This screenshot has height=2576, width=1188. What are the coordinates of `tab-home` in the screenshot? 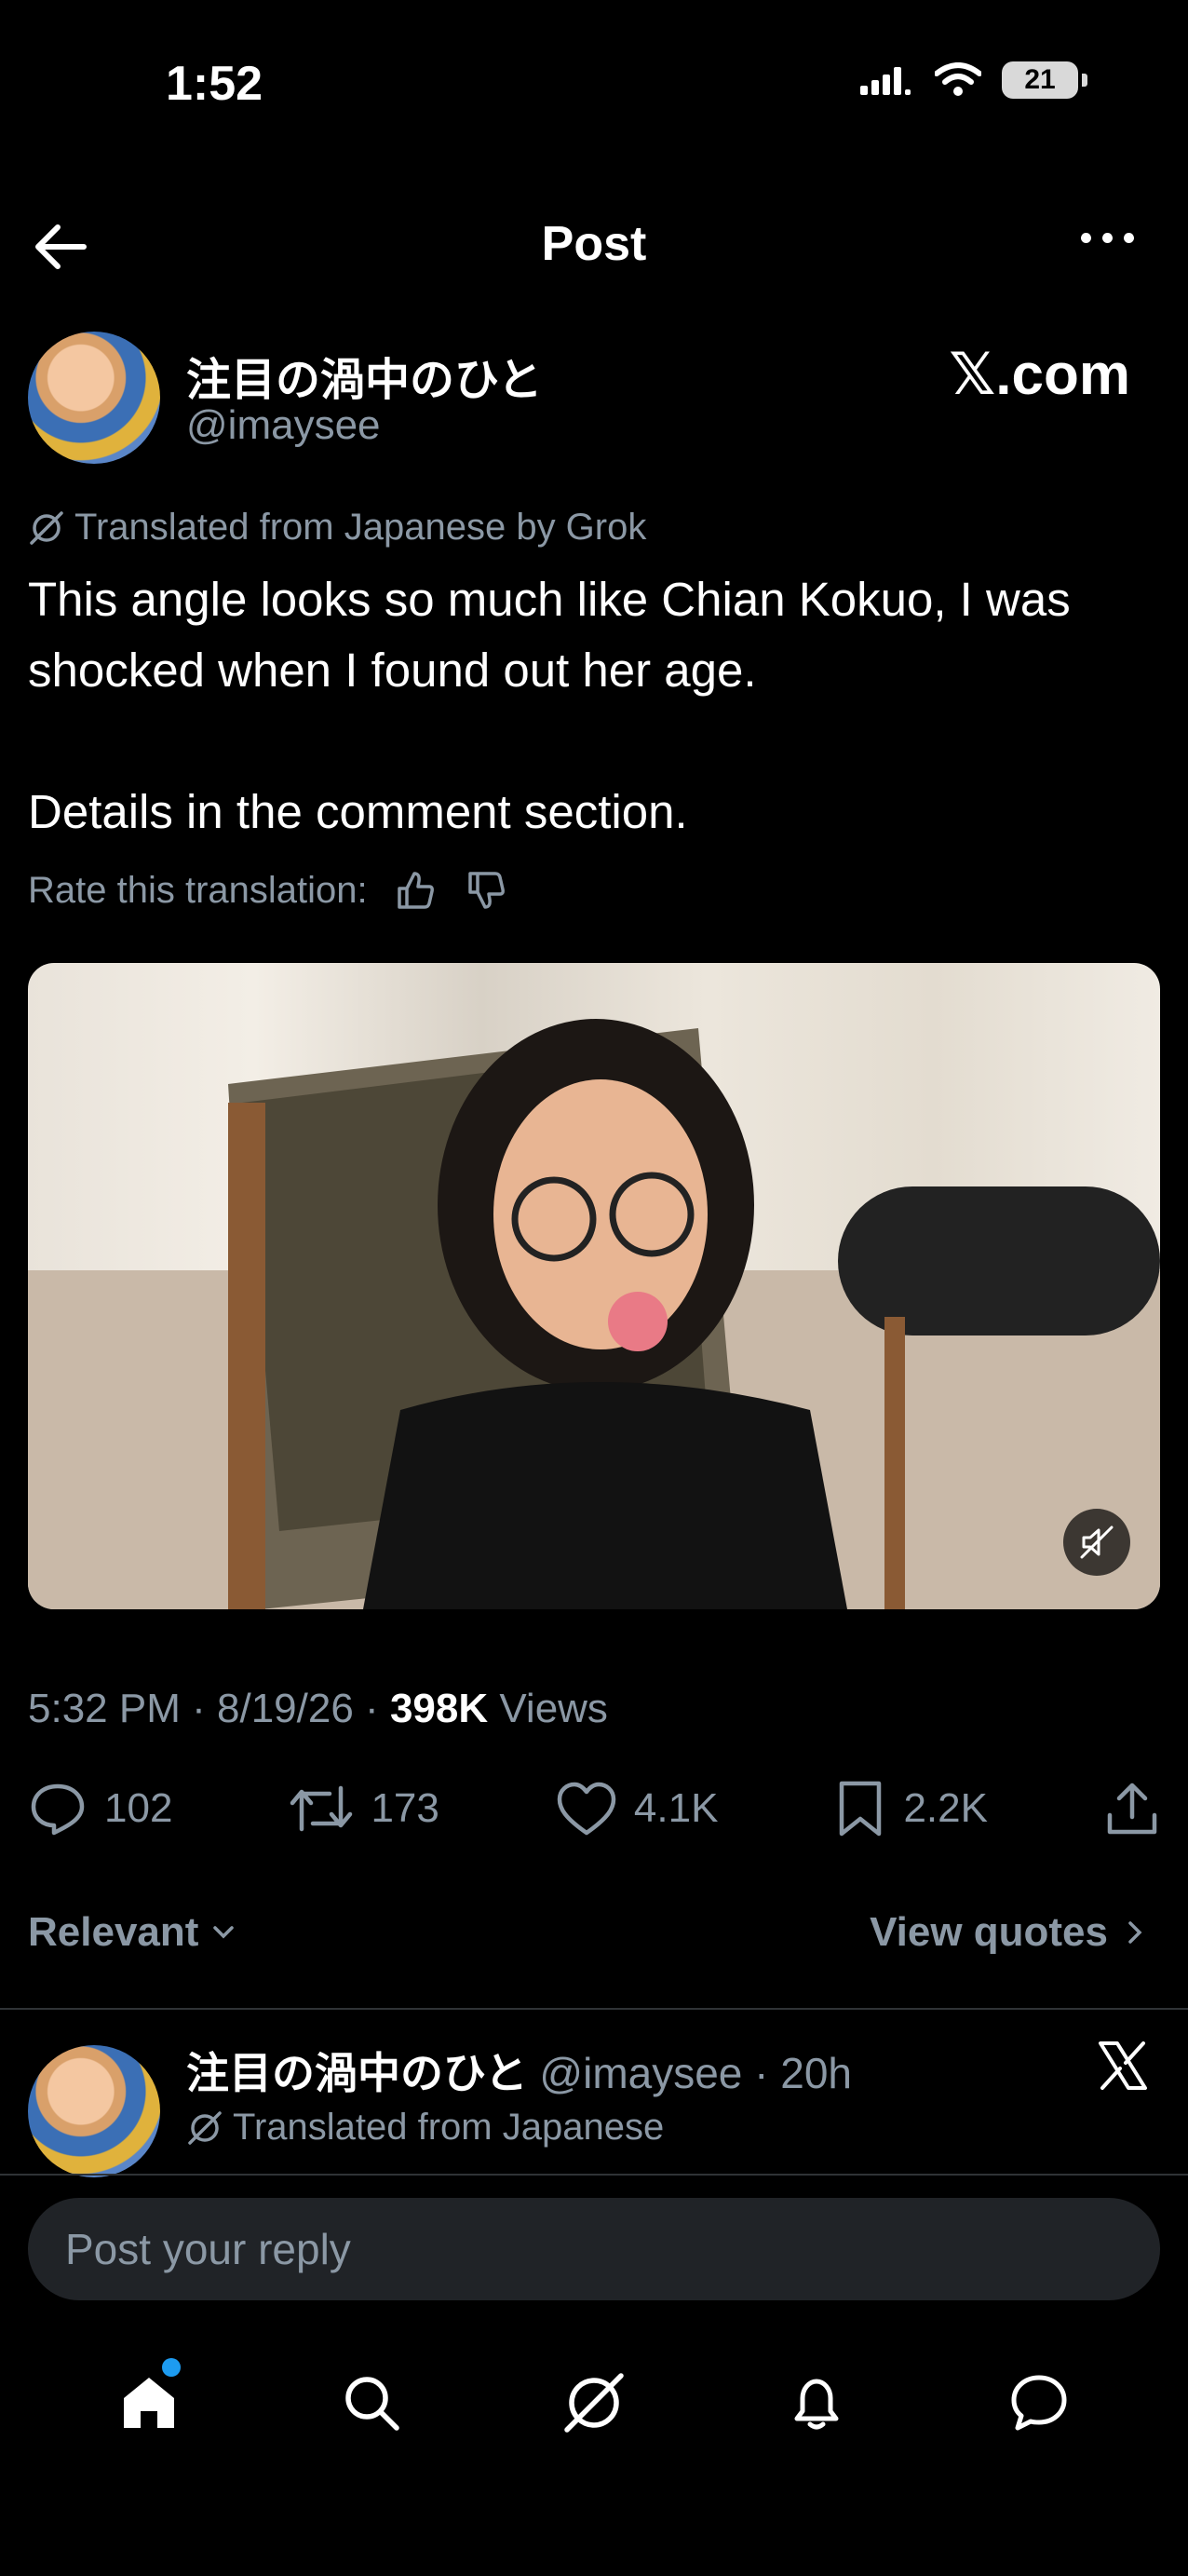 It's located at (149, 2403).